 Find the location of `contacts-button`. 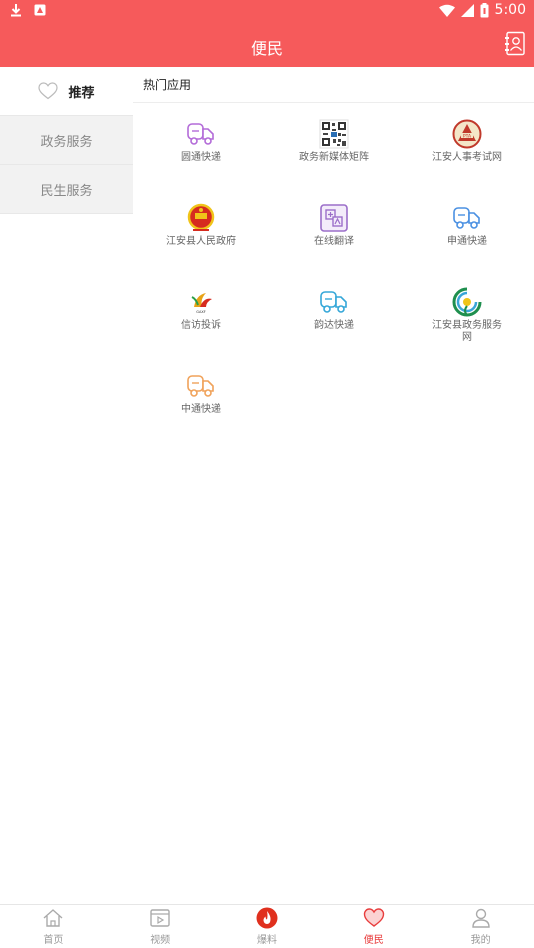

contacts-button is located at coordinates (515, 44).